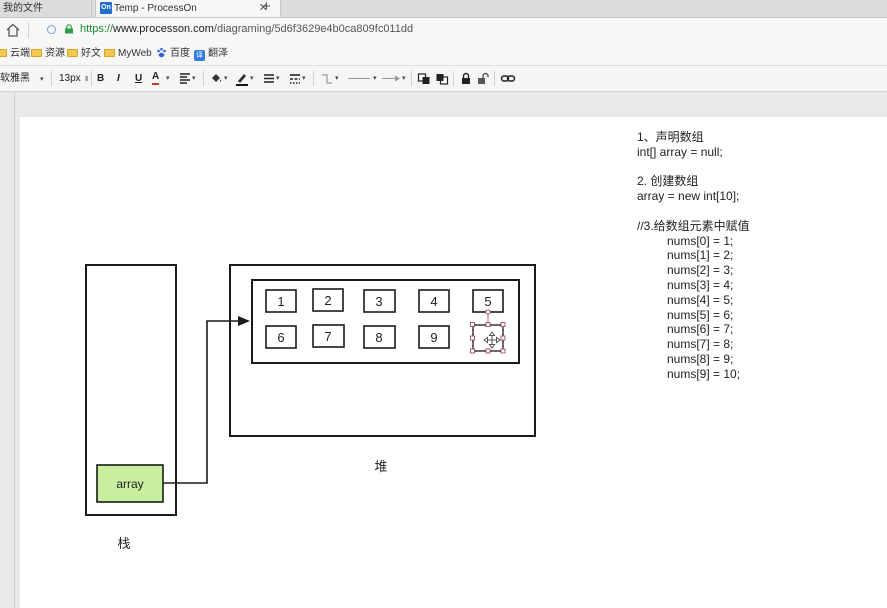  I want to click on notes-line: nums[5] = 6;, so click(700, 314).